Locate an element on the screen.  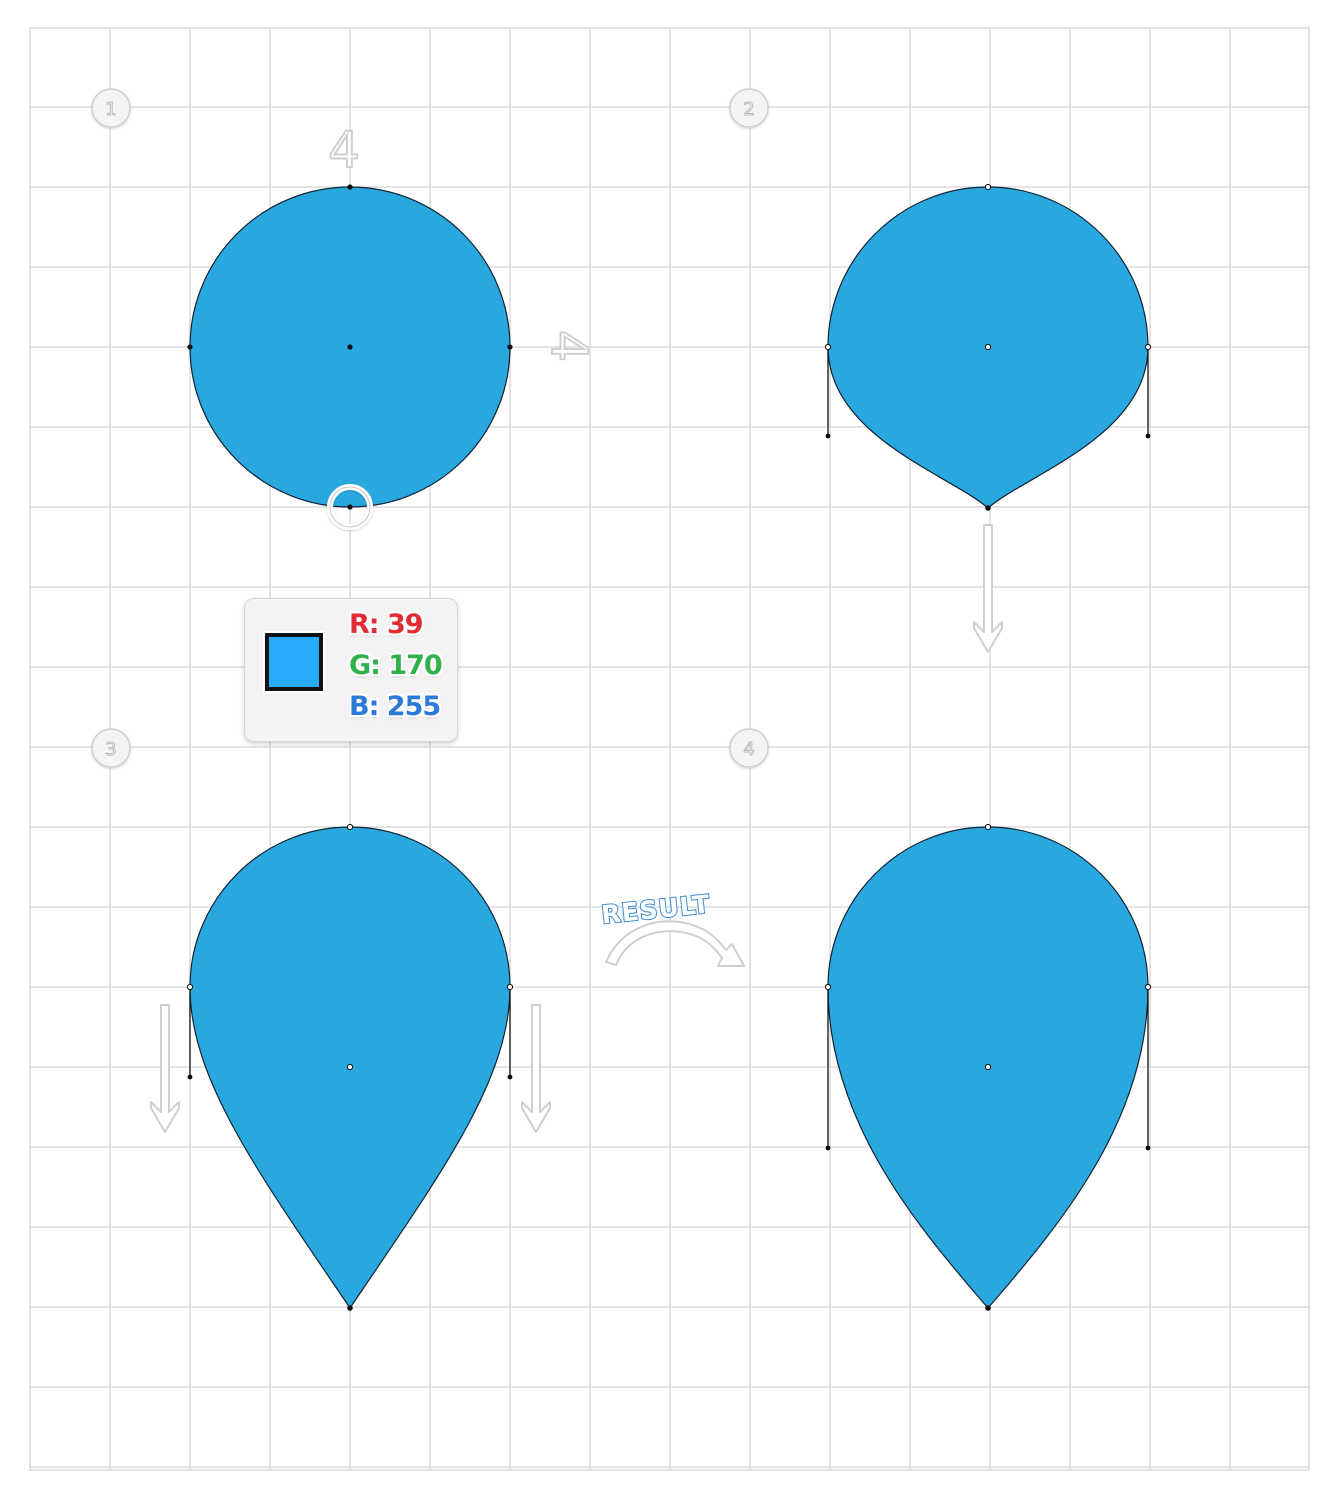
step-number: 2 is located at coordinates (748, 109).